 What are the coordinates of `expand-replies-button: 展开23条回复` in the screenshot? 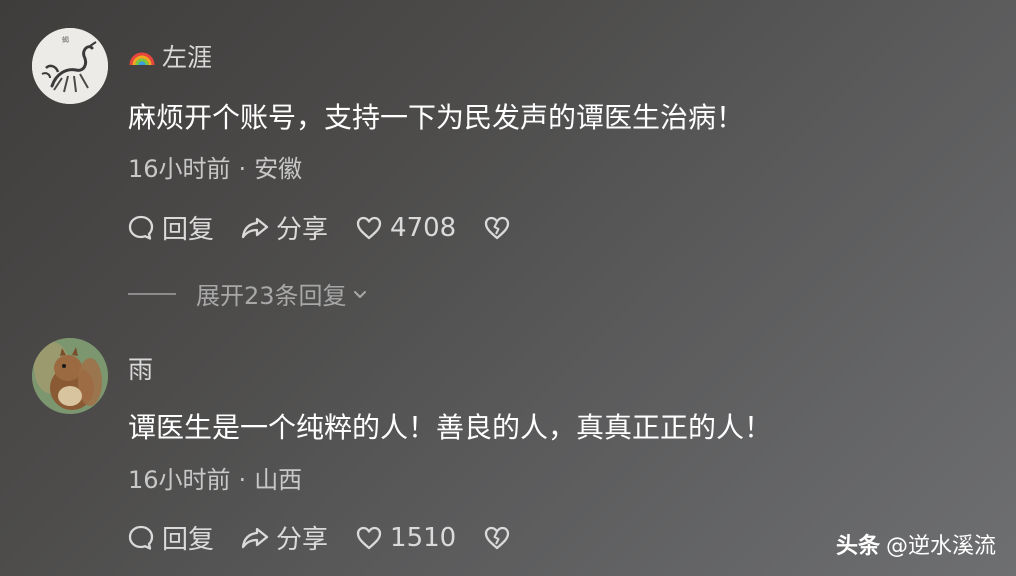 It's located at (248, 293).